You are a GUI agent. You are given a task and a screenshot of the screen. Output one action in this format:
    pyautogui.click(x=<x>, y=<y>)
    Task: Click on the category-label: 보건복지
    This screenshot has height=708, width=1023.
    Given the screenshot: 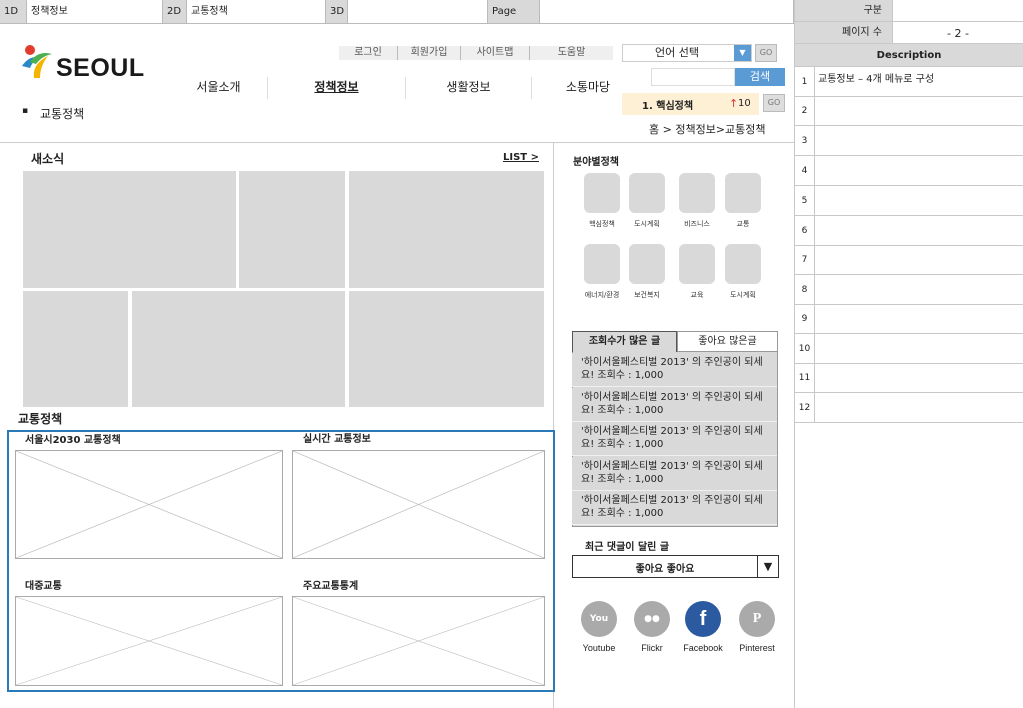 What is the action you would take?
    pyautogui.click(x=647, y=295)
    